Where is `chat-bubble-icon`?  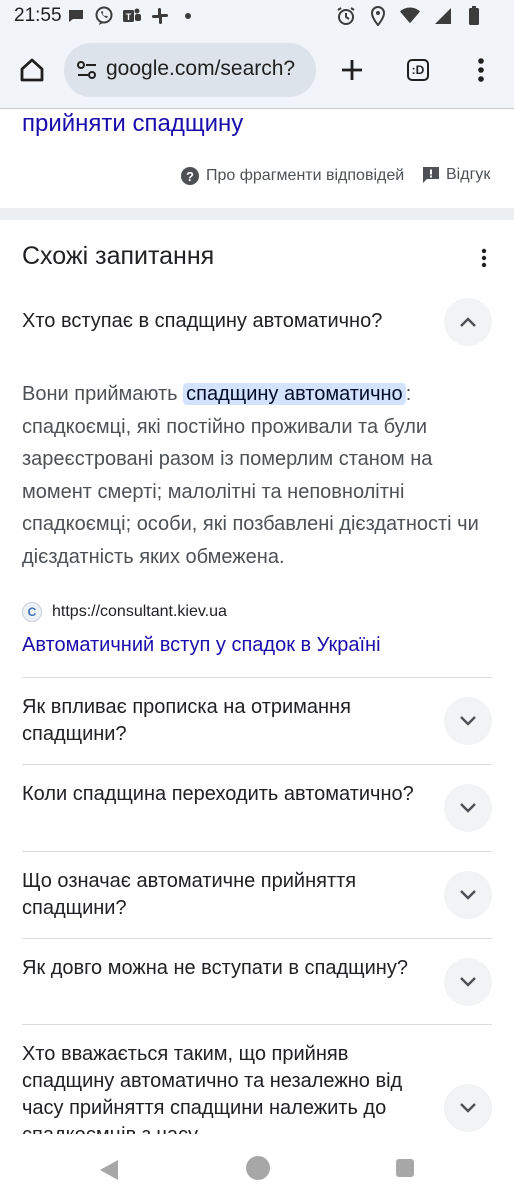
chat-bubble-icon is located at coordinates (76, 16).